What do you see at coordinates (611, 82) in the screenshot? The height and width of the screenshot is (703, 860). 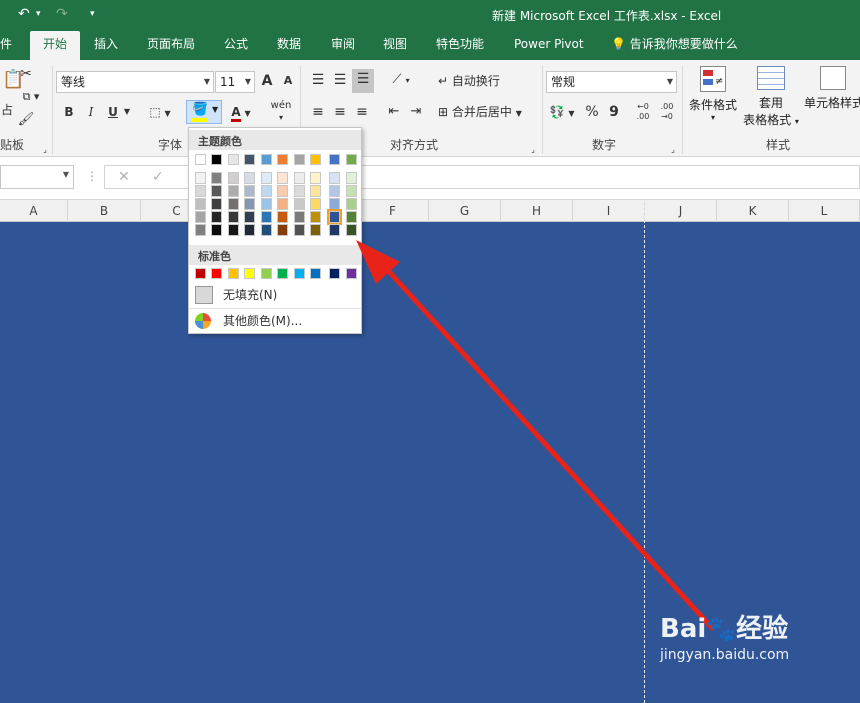 I see `number-format-combo: 常规 ▼` at bounding box center [611, 82].